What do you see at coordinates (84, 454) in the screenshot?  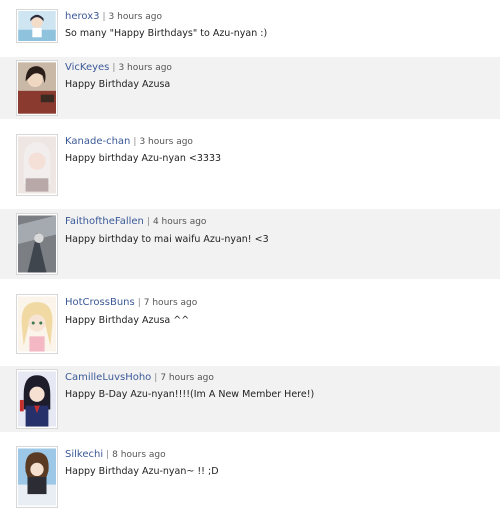 I see `username-link: Silkechi` at bounding box center [84, 454].